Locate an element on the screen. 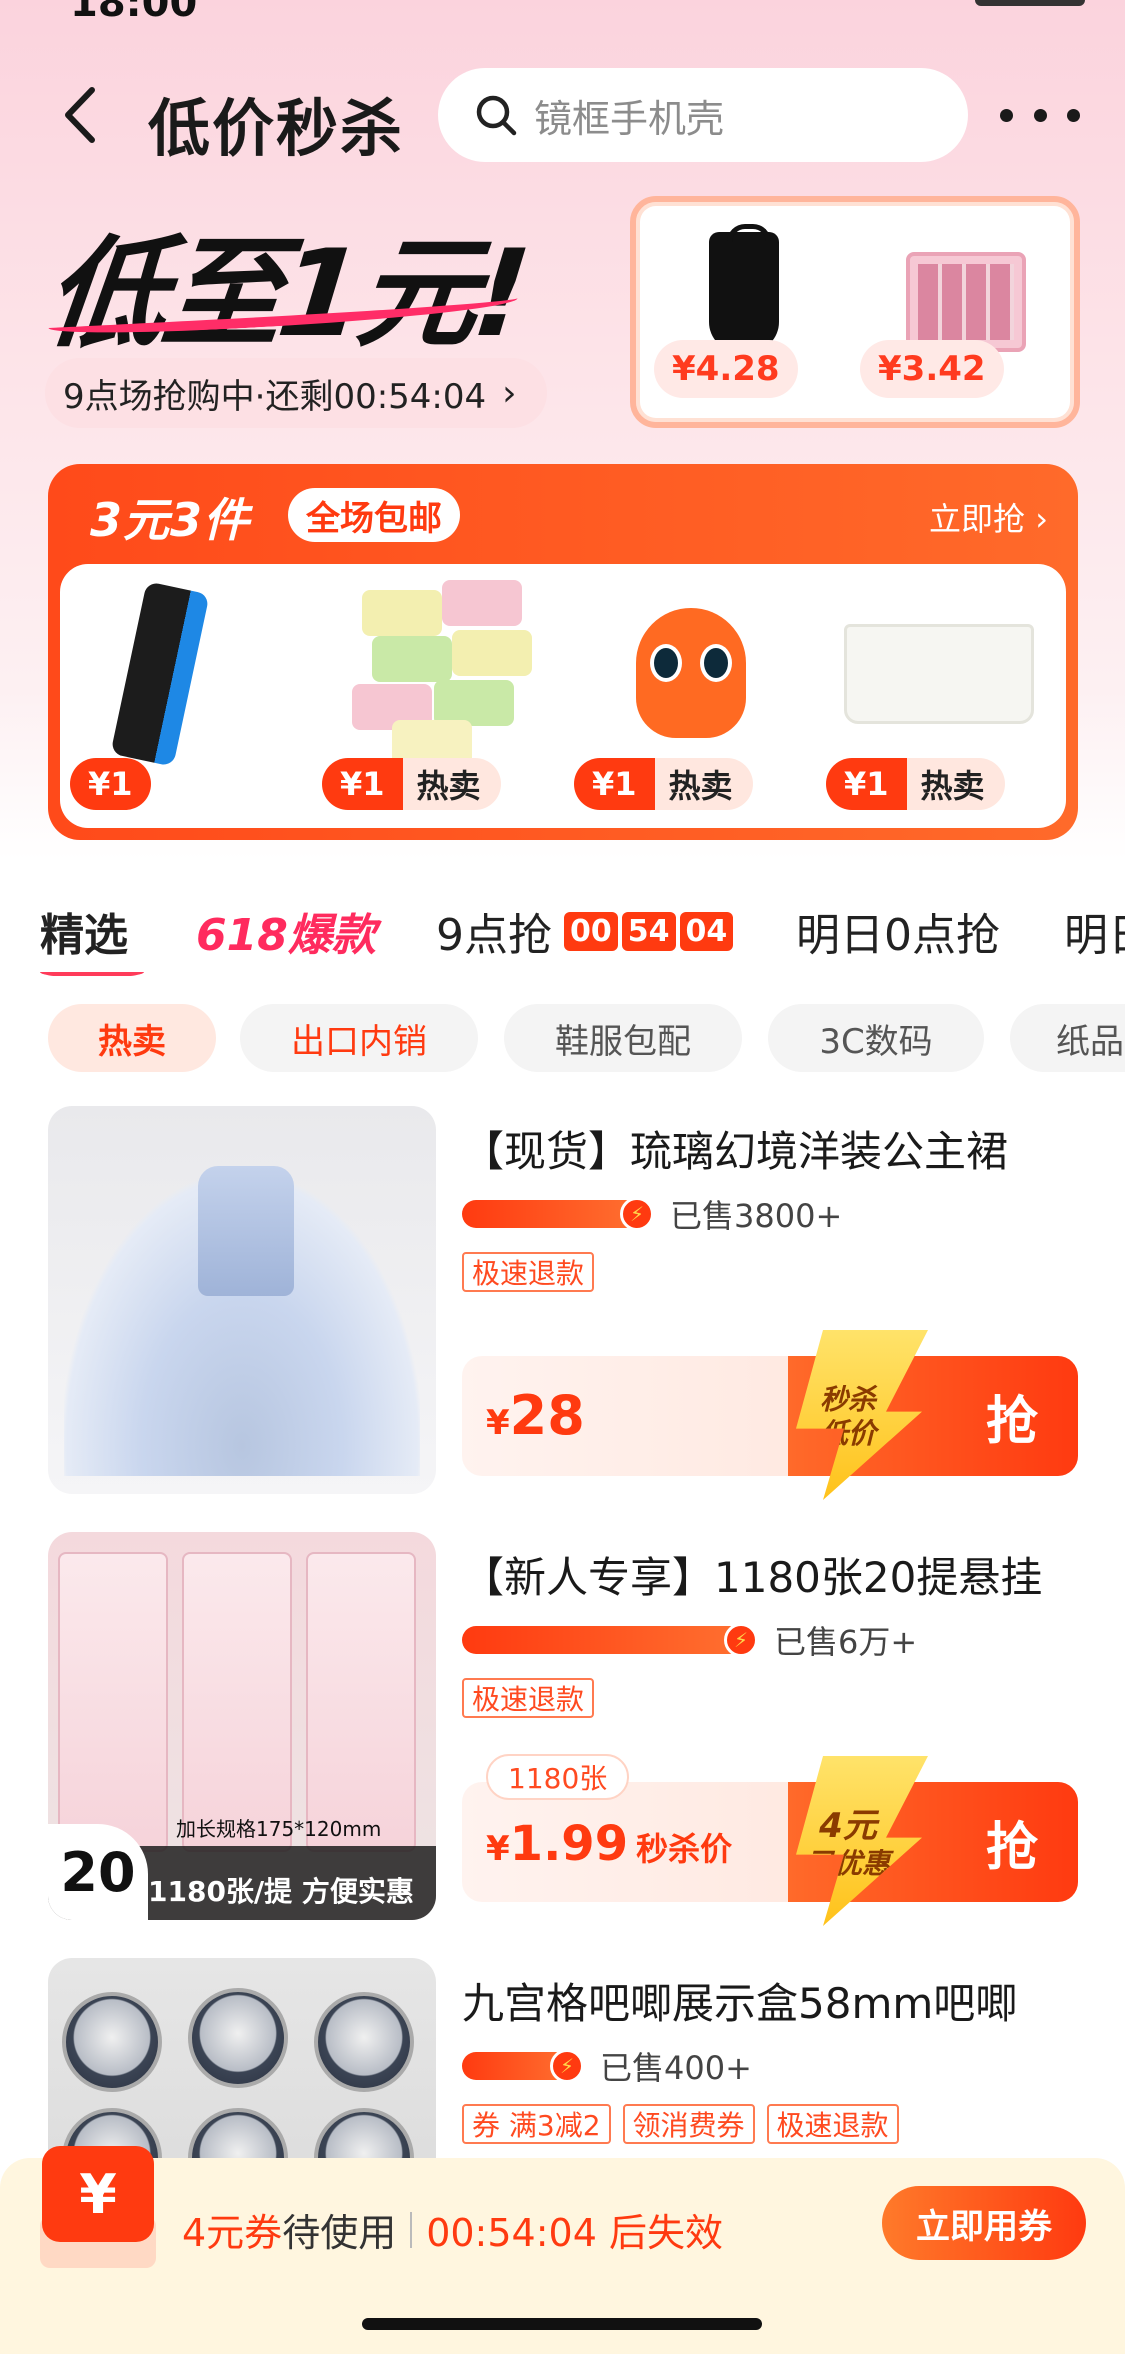 The height and width of the screenshot is (2354, 1125). tab-tomorrow: 明日 is located at coordinates (1094, 931).